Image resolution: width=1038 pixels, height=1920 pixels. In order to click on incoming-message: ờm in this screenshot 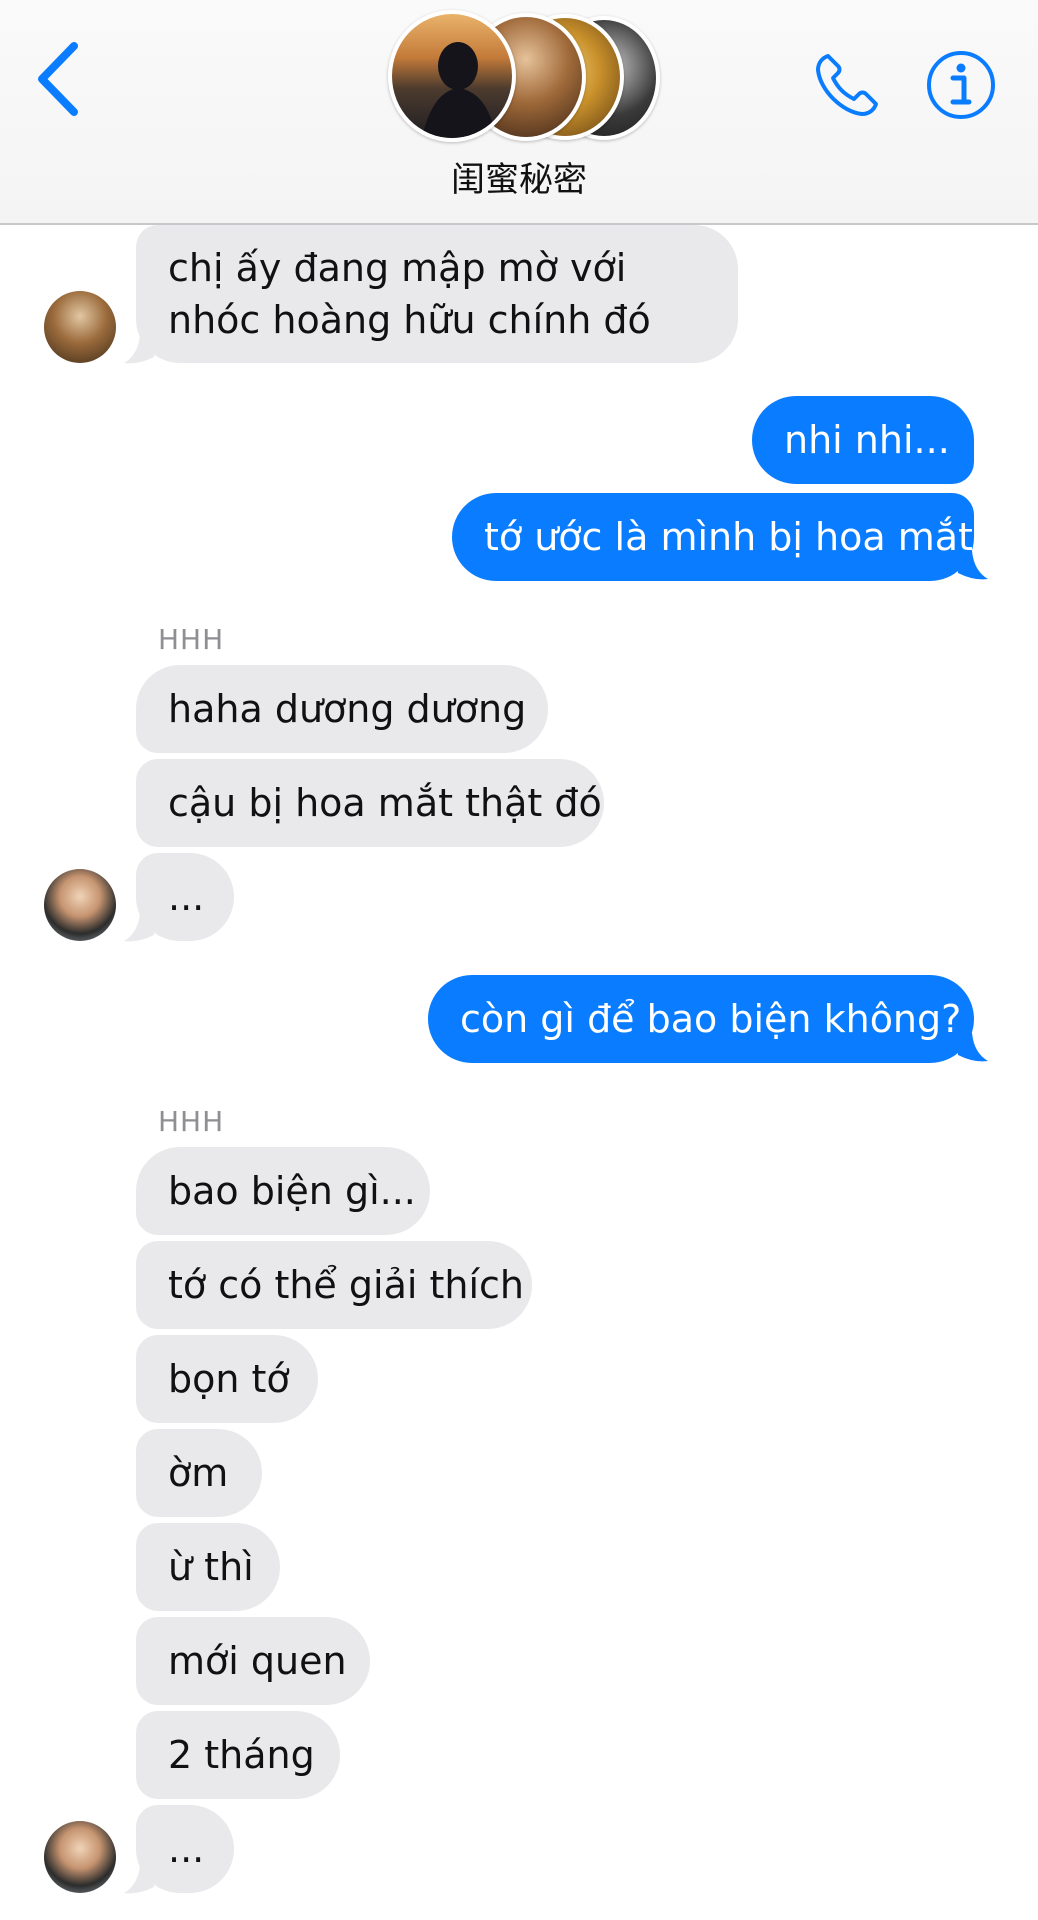, I will do `click(199, 1473)`.